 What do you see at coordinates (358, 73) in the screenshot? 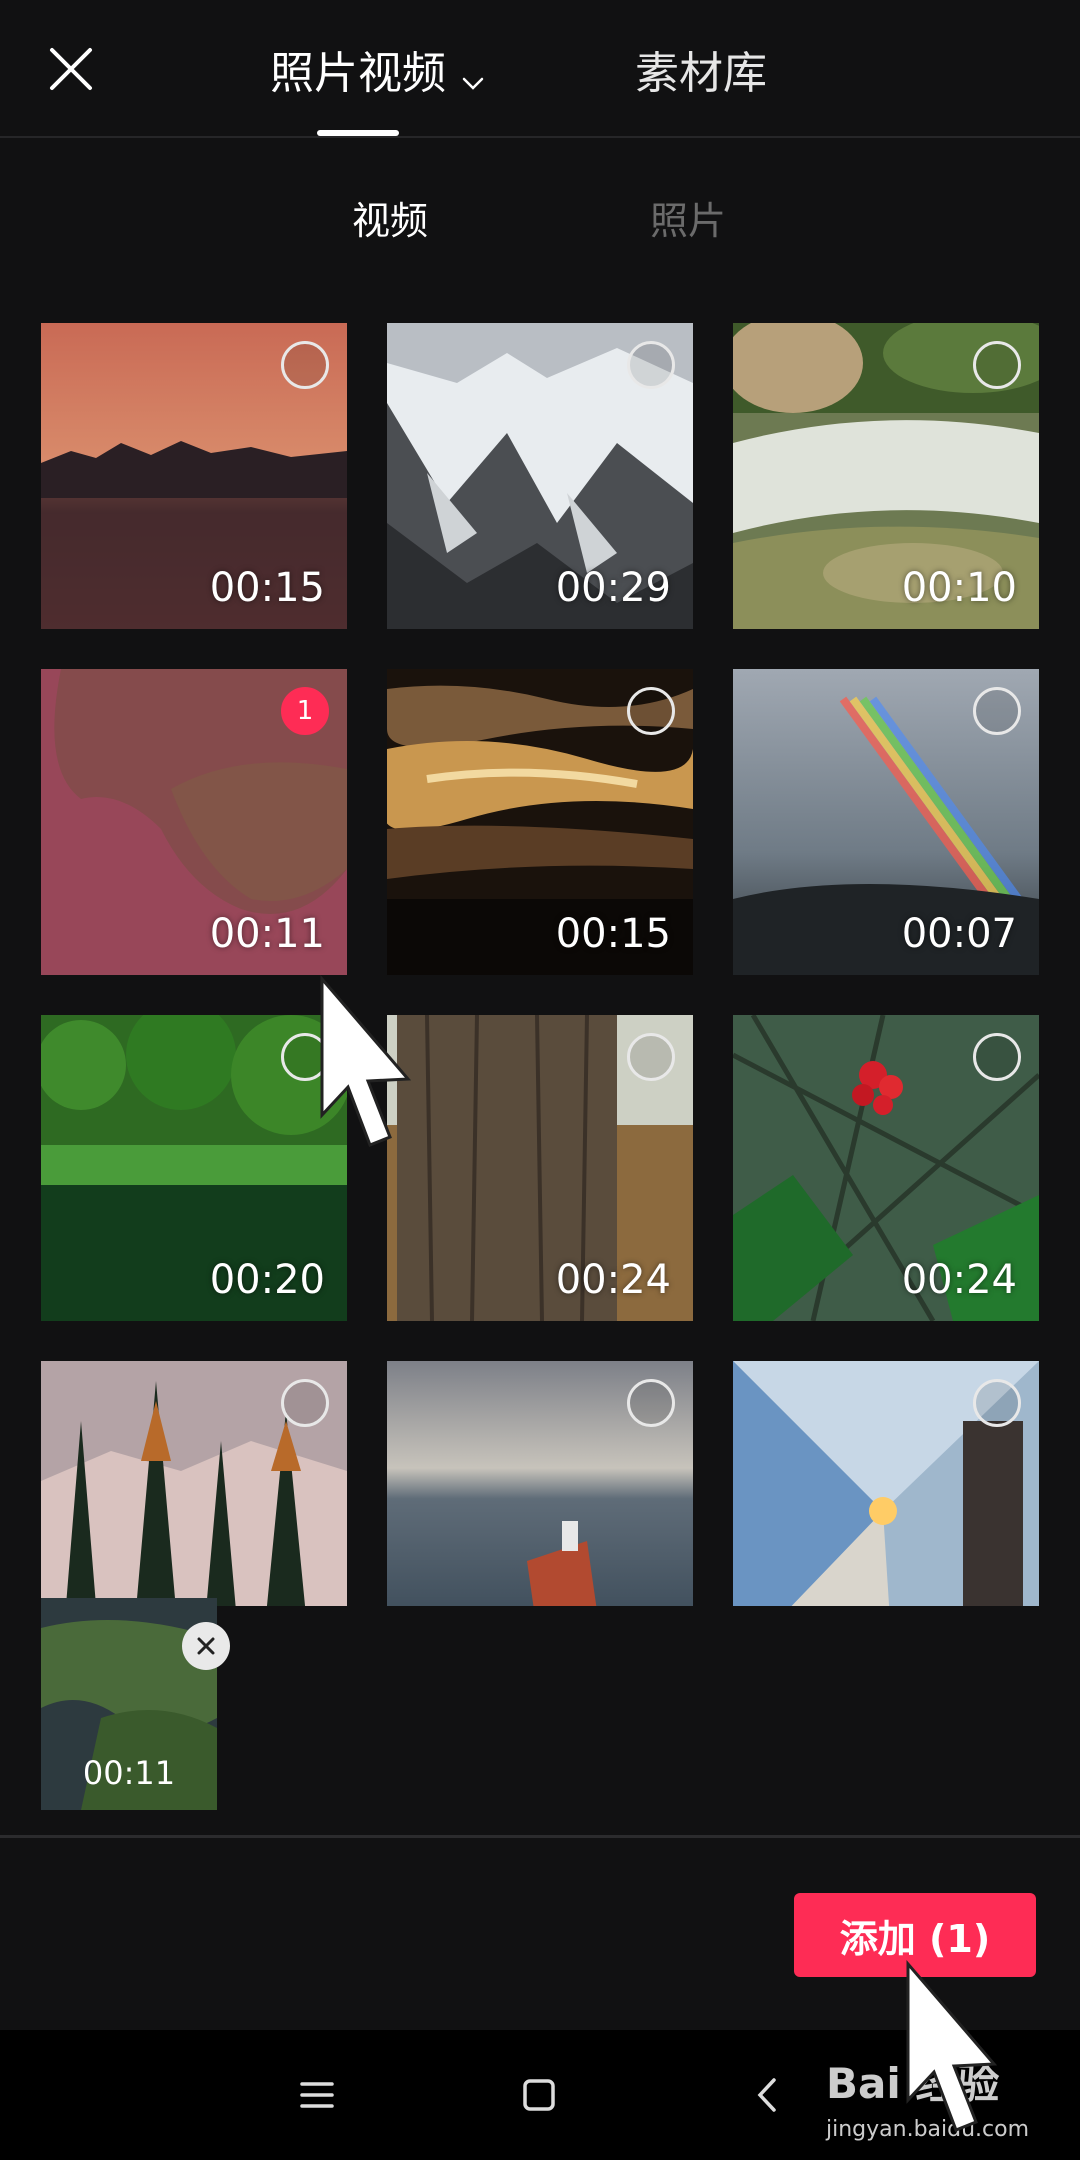
I see `tab-photos-videos-label: 照片视频` at bounding box center [358, 73].